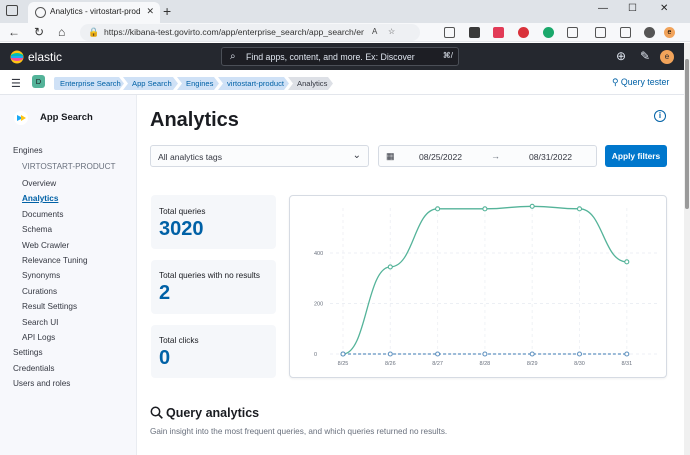 The height and width of the screenshot is (455, 690). Describe the element at coordinates (69, 166) in the screenshot. I see `sidebar-engine-name: VIRTOSTART-PRODUCT` at that location.